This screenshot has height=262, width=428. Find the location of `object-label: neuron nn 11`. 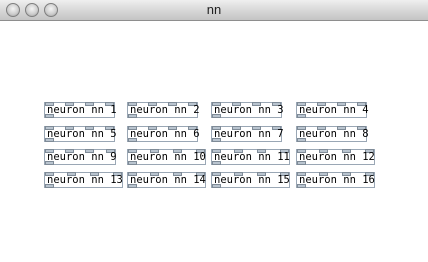

object-label: neuron nn 11 is located at coordinates (252, 157).